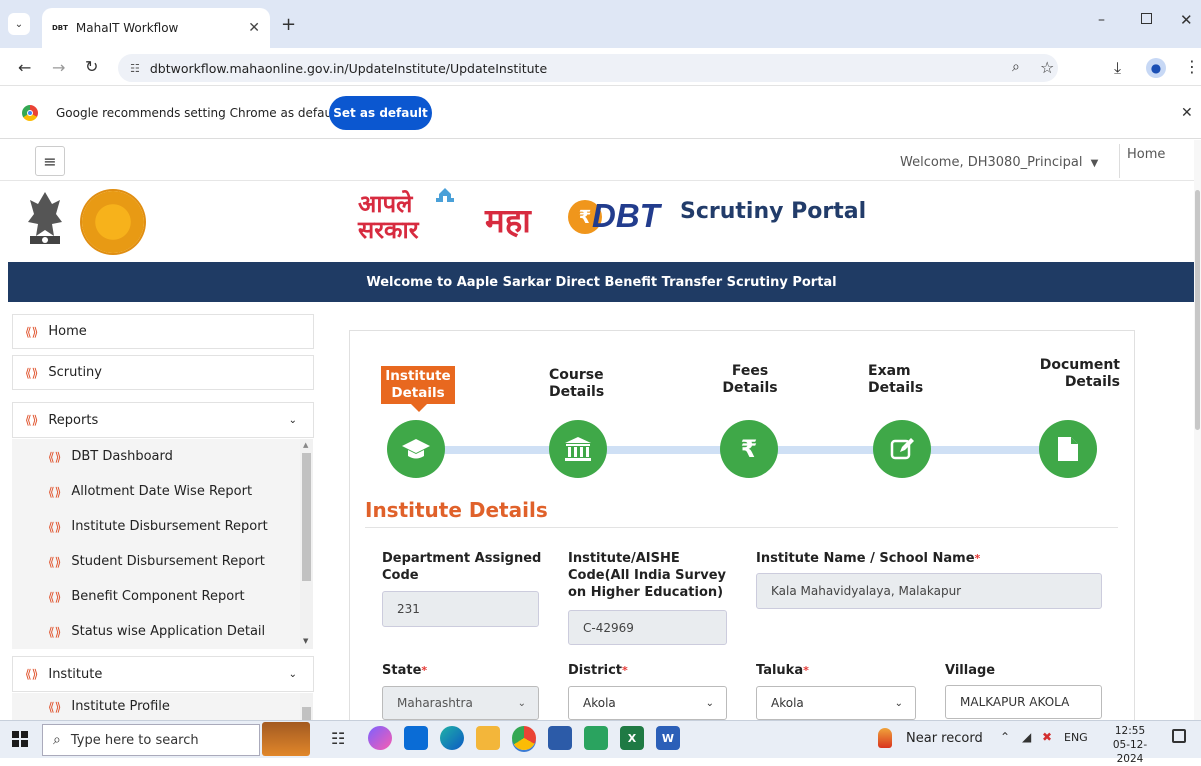 The image size is (1201, 766). I want to click on national-emblem-icon, so click(45, 222).